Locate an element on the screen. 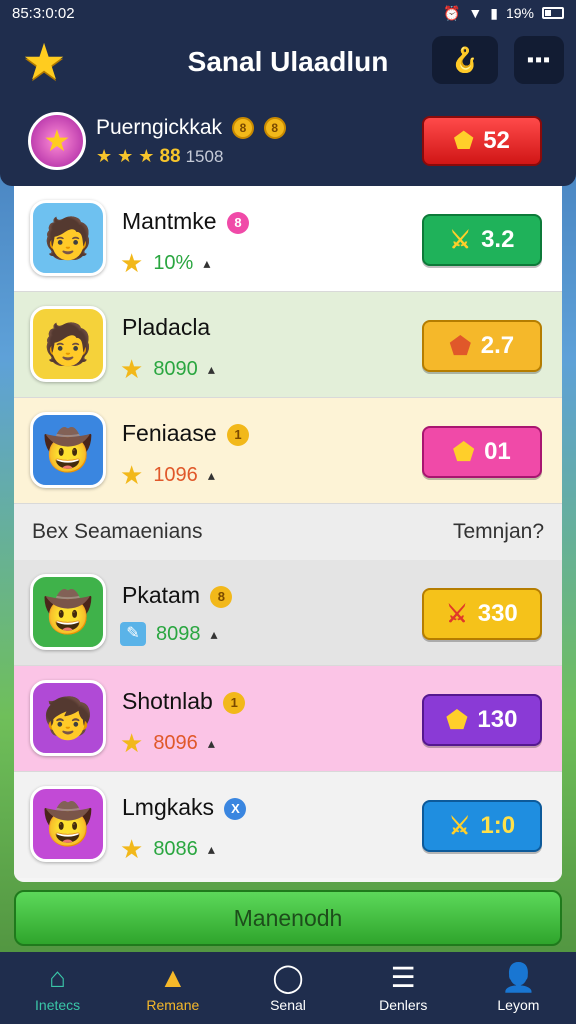 This screenshot has height=1024, width=576. row-name: Pladacla is located at coordinates (166, 327).